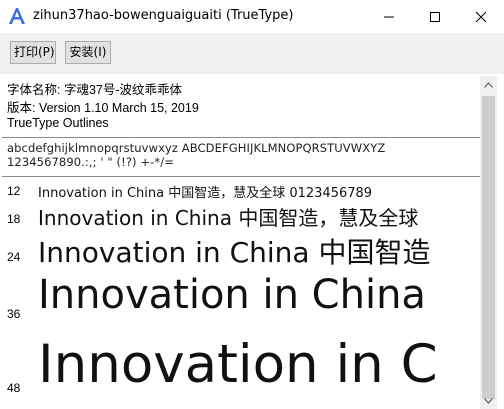  What do you see at coordinates (14, 219) in the screenshot?
I see `sample-size-label: 18` at bounding box center [14, 219].